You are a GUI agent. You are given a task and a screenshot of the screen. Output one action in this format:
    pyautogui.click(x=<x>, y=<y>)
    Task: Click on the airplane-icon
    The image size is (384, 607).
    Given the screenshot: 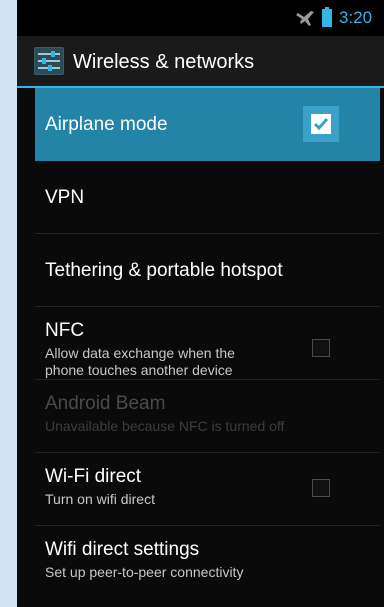 What is the action you would take?
    pyautogui.click(x=305, y=18)
    